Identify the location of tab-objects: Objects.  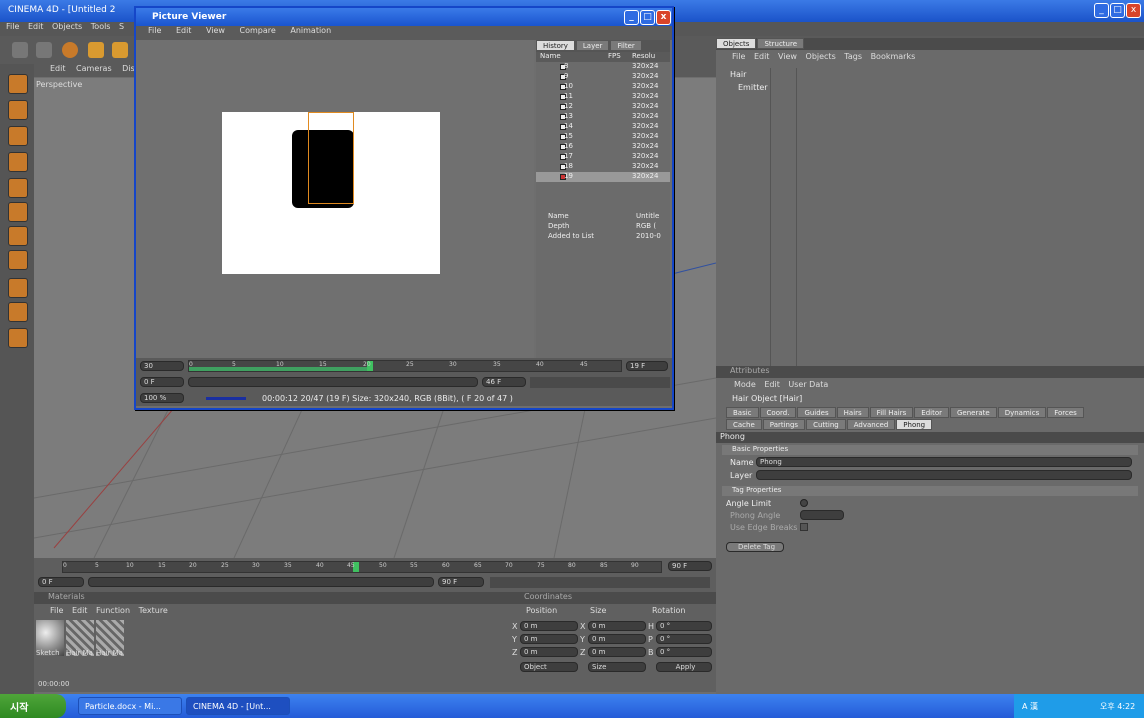
(736, 43).